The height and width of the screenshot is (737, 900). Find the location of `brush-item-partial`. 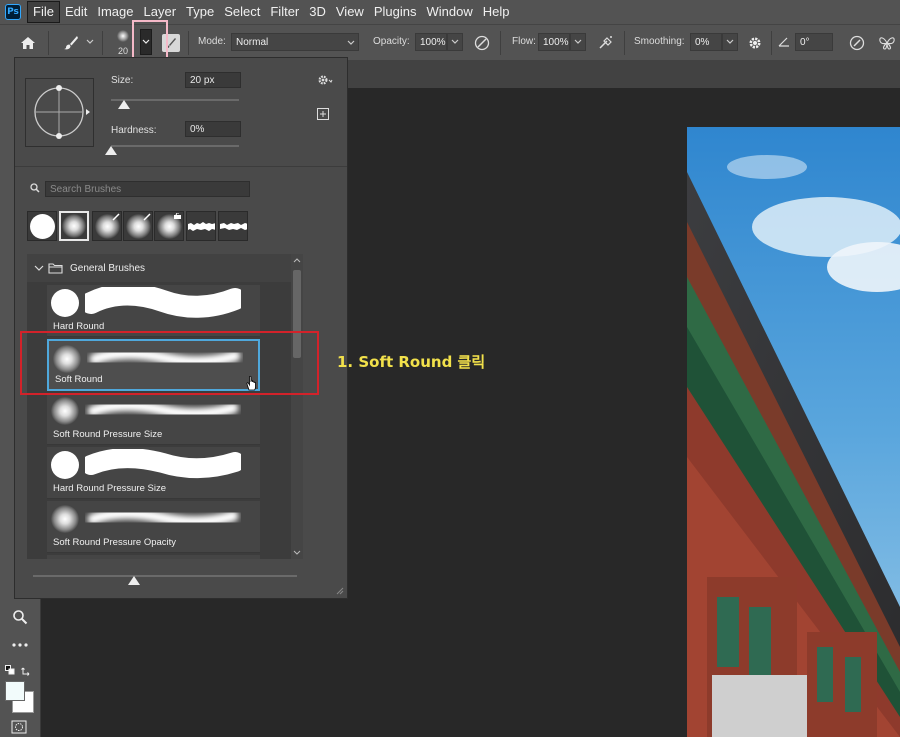

brush-item-partial is located at coordinates (153, 557).